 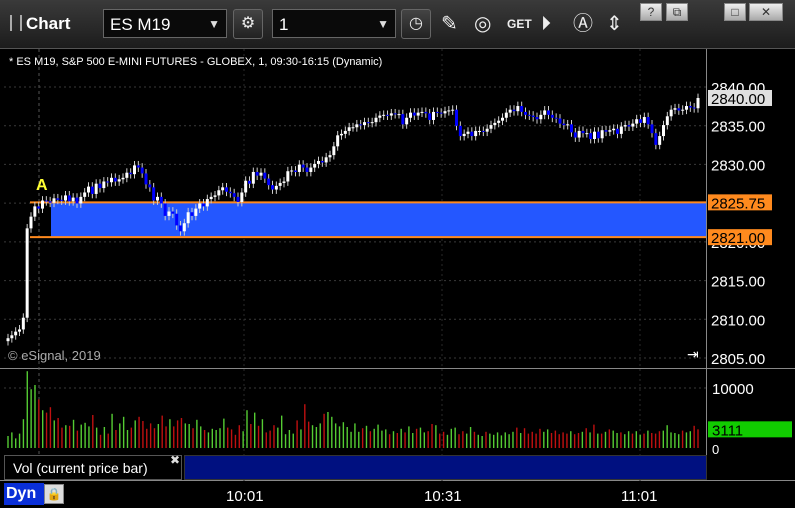 I want to click on clock-icon: ◷, so click(x=416, y=24).